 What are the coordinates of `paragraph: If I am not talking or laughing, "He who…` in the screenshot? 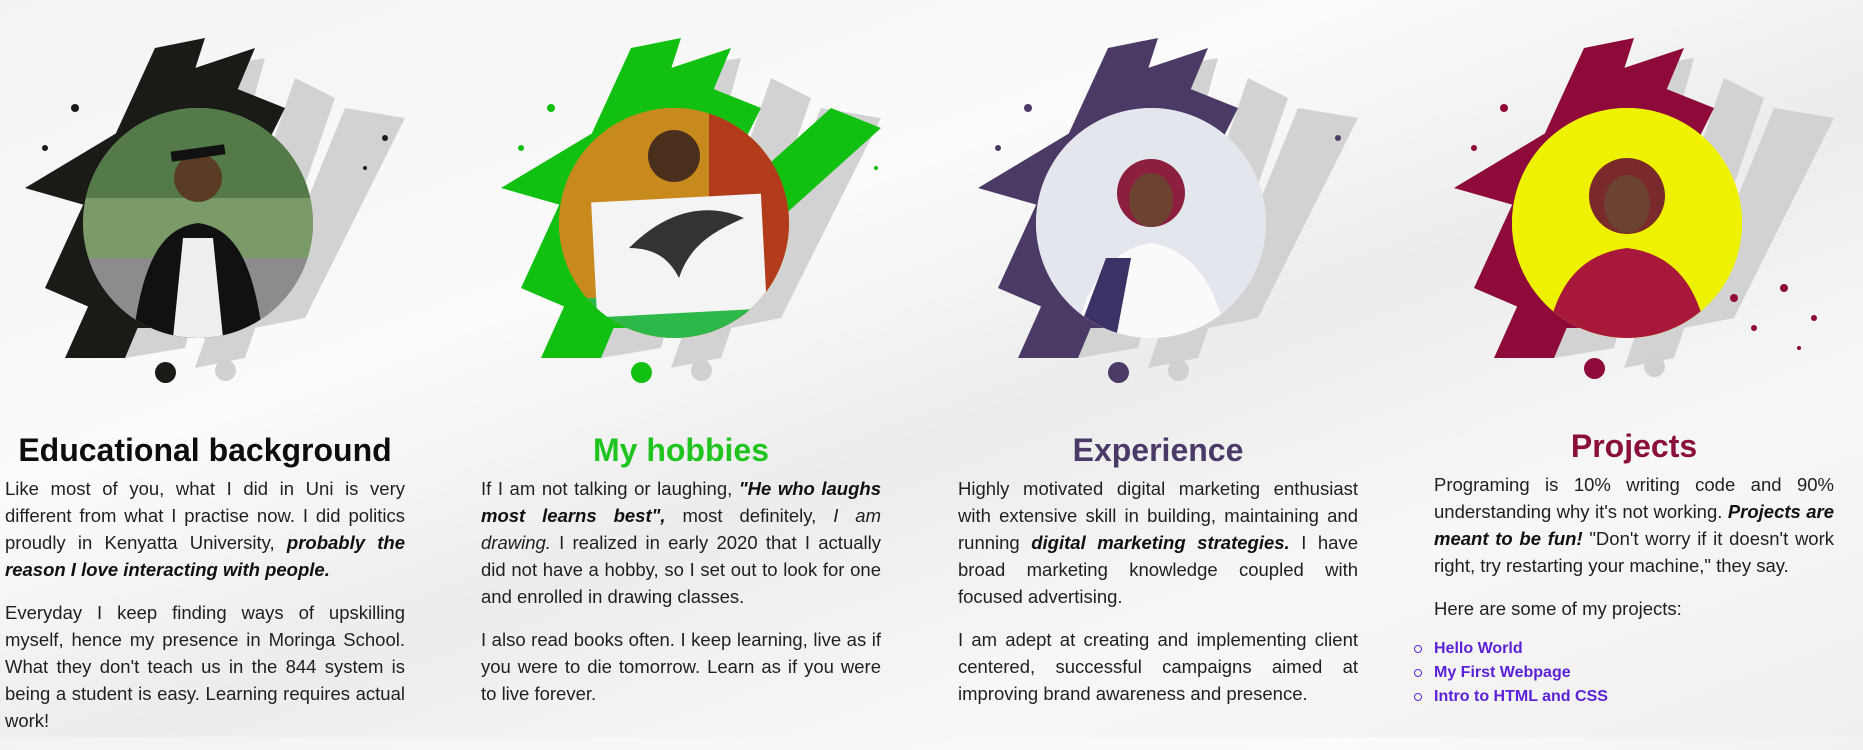 It's located at (681, 542).